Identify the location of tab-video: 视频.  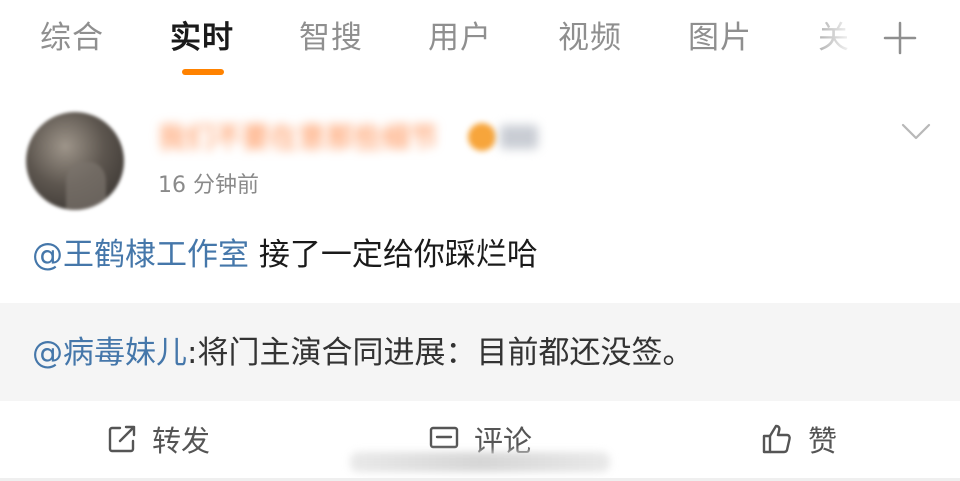
(590, 38).